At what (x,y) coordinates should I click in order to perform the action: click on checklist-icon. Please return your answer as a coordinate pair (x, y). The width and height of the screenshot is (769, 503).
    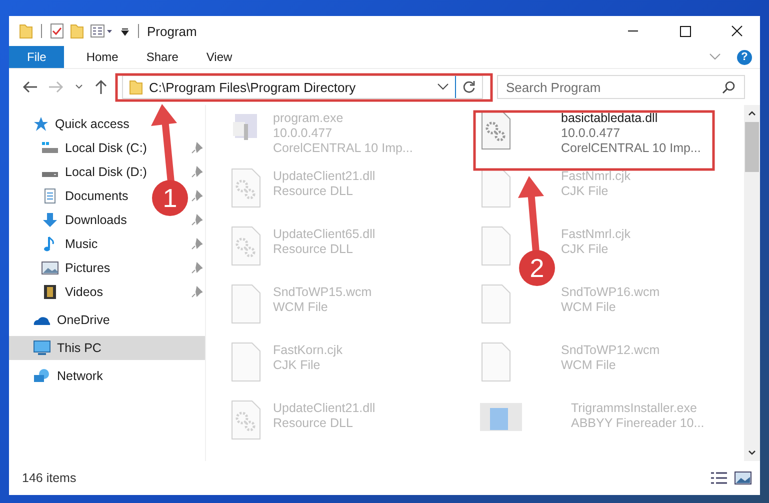
    Looking at the image, I should click on (57, 31).